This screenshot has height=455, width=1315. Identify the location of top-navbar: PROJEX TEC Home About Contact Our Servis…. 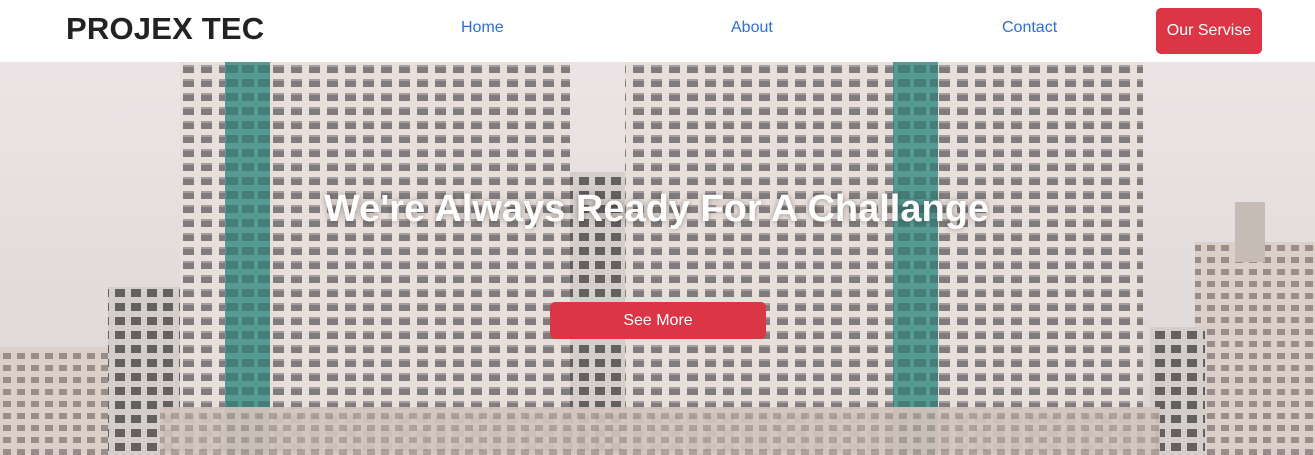
(657, 31).